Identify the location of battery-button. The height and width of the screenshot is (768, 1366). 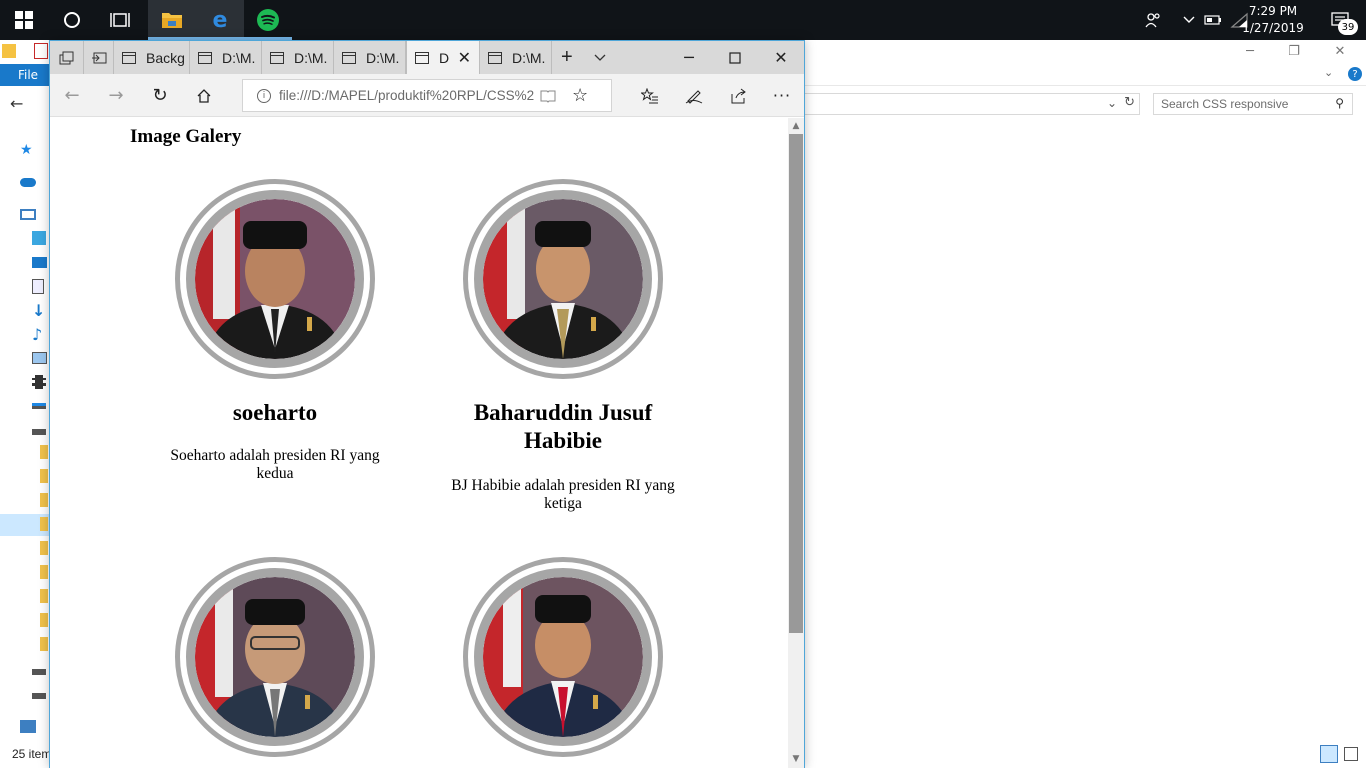
(1213, 20).